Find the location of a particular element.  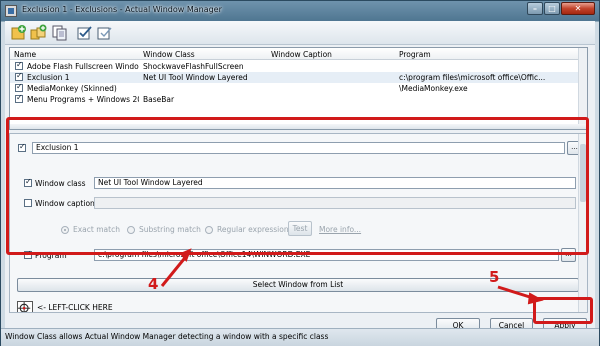

check-all-icon is located at coordinates (84, 33).